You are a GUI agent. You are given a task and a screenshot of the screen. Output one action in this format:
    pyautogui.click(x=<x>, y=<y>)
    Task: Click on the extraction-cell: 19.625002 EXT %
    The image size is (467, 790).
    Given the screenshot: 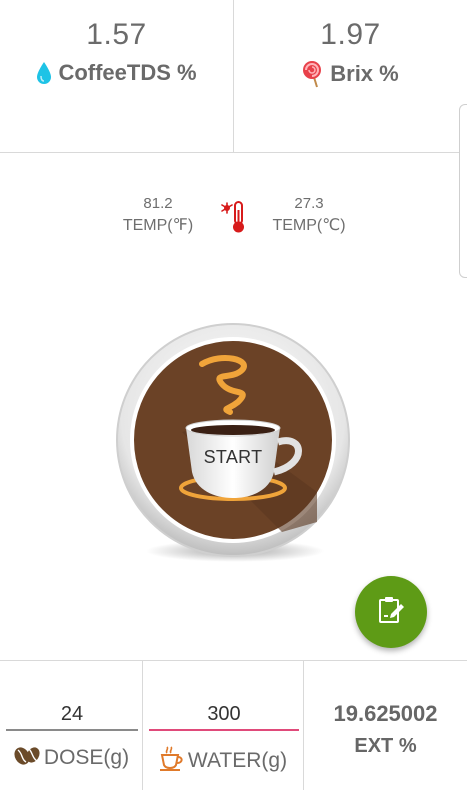 What is the action you would take?
    pyautogui.click(x=385, y=725)
    